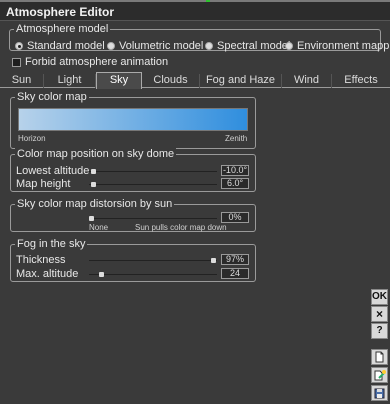  I want to click on lowest-altitude-slider, so click(153, 171).